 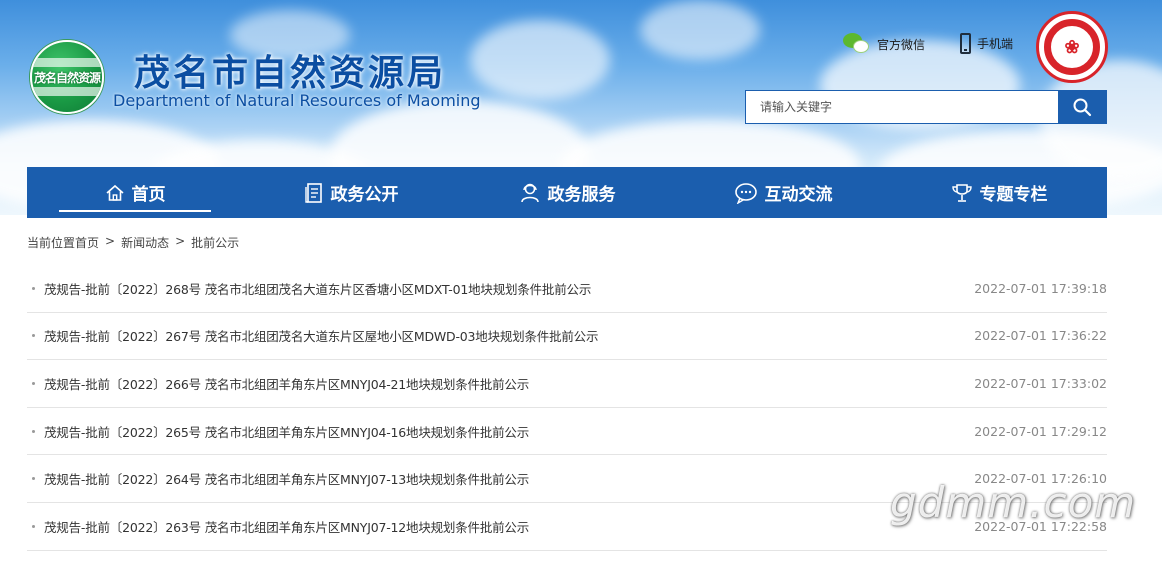 What do you see at coordinates (313, 192) in the screenshot?
I see `document-icon` at bounding box center [313, 192].